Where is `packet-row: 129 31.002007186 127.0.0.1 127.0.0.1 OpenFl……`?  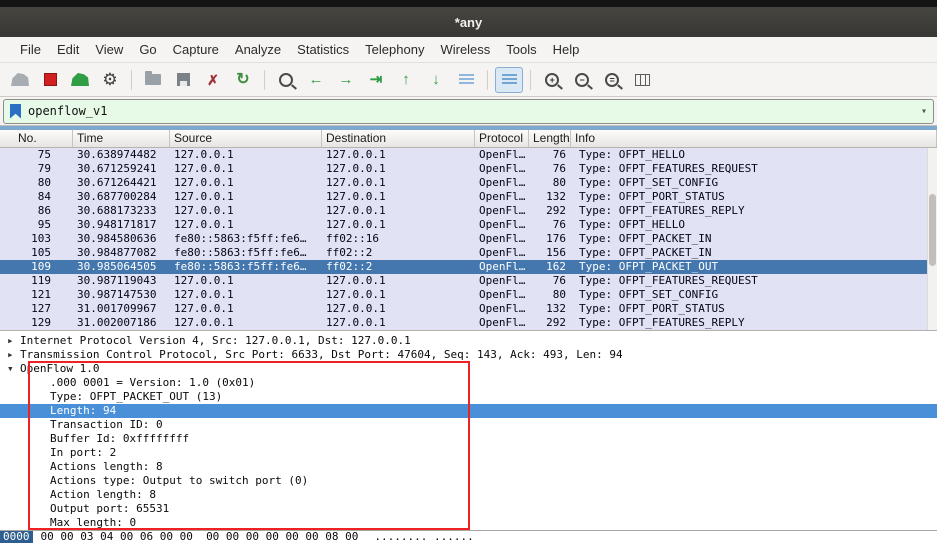
packet-row: 129 31.002007186 127.0.0.1 127.0.0.1 OpenFl…… is located at coordinates (468, 323).